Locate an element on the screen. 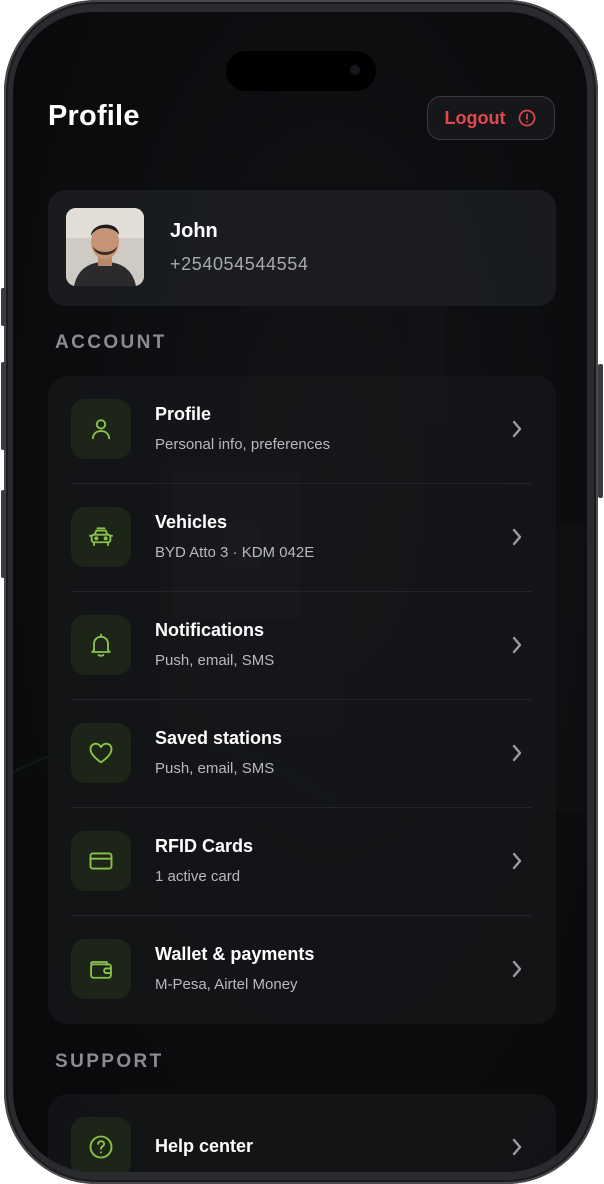  menu-item-title: Wallet & payments is located at coordinates (235, 954).